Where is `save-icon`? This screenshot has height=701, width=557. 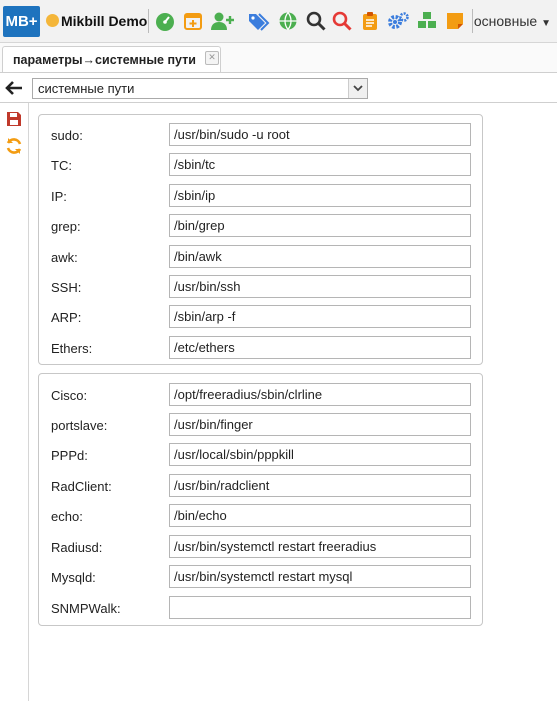
save-icon is located at coordinates (14, 119).